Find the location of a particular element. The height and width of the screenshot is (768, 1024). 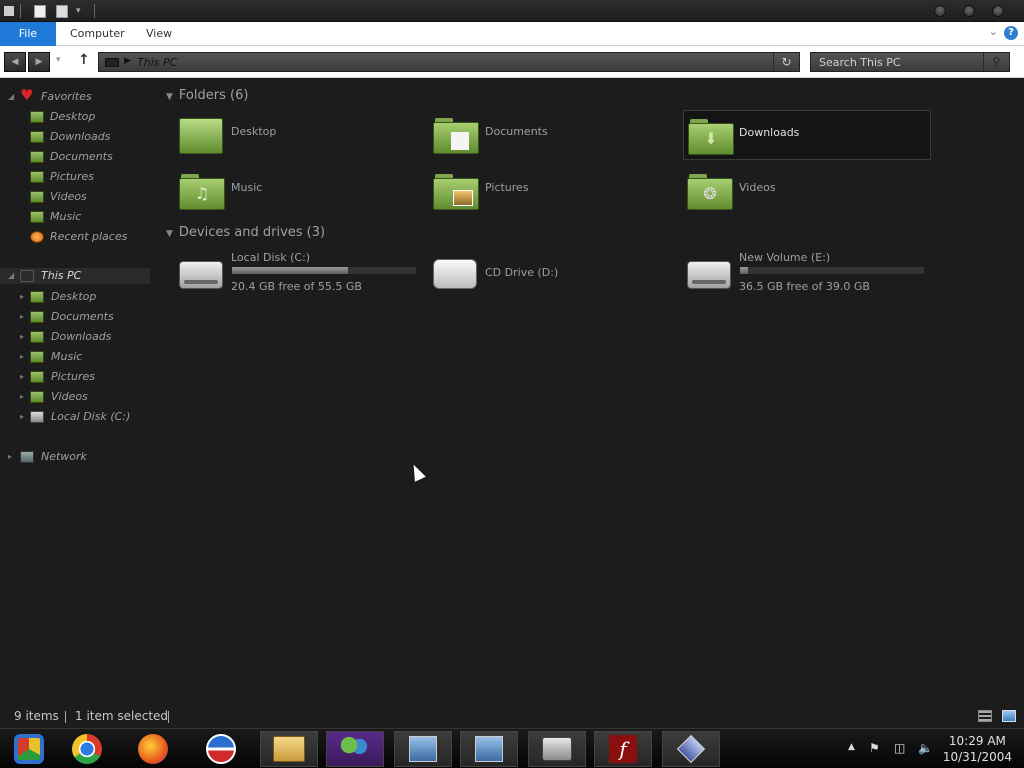

folders-section-header: ▼ Folders (6) is located at coordinates (207, 95).